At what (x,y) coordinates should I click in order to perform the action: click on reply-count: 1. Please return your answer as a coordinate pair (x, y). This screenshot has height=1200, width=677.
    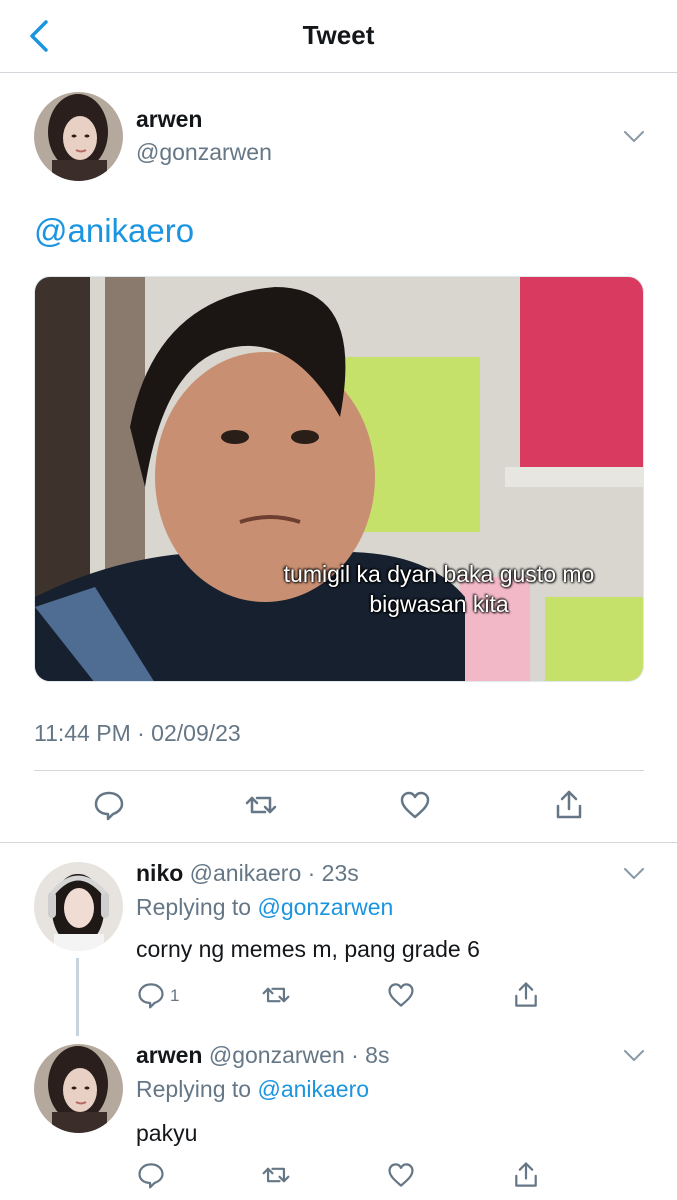
    Looking at the image, I should click on (175, 995).